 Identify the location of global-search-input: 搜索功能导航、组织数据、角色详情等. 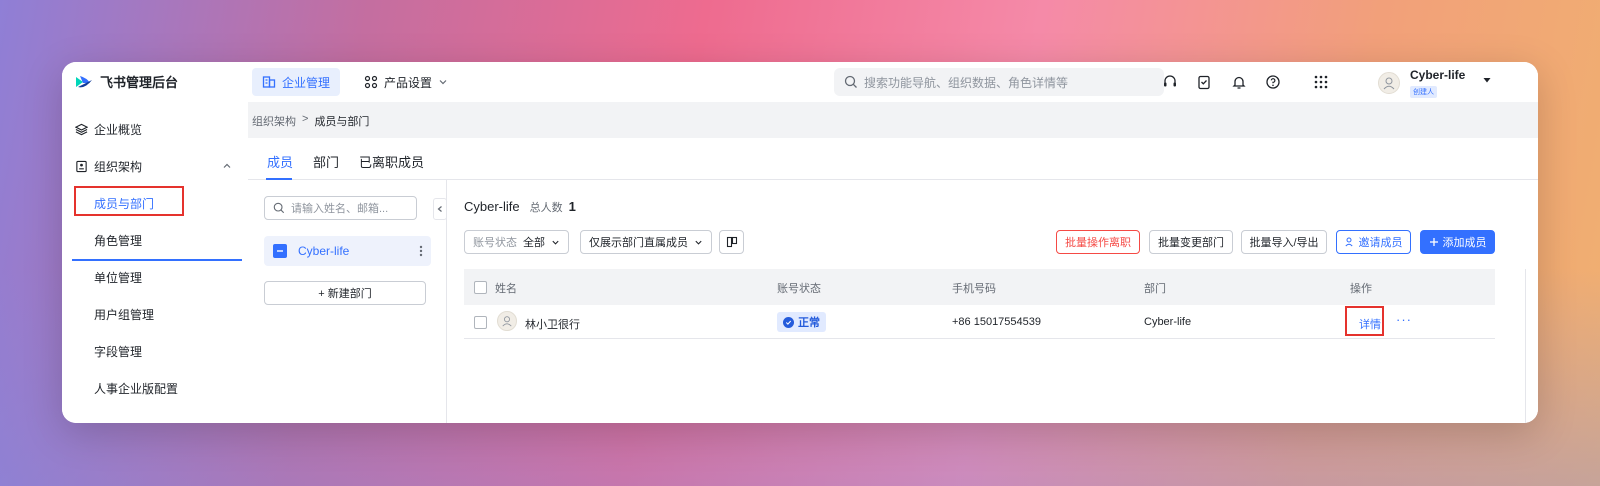
(999, 82).